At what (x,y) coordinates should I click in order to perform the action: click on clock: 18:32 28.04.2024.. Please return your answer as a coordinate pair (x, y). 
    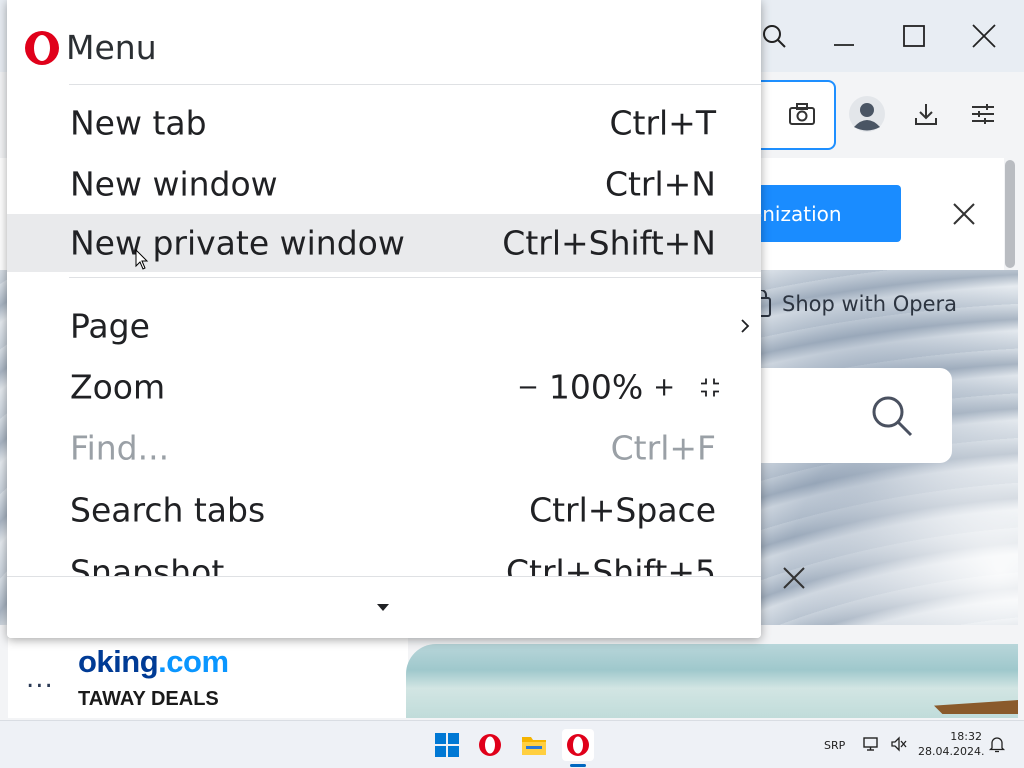
    Looking at the image, I should click on (951, 744).